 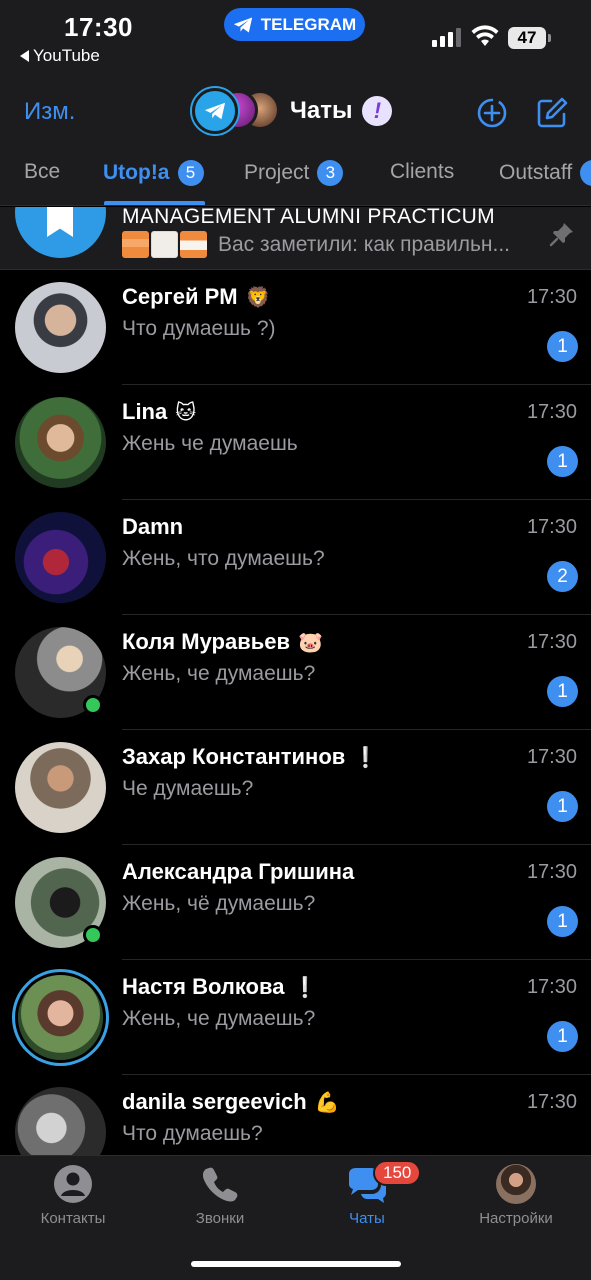 I want to click on chat-row: Захар Константинов ❕ Че думаешь? 17:30 1, so click(x=295, y=787).